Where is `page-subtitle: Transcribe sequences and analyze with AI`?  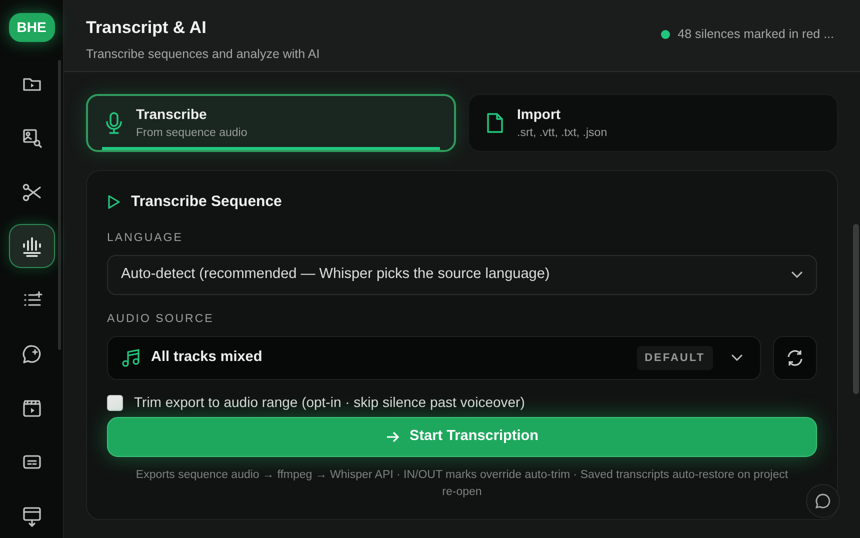
page-subtitle: Transcribe sequences and analyze with AI is located at coordinates (203, 54).